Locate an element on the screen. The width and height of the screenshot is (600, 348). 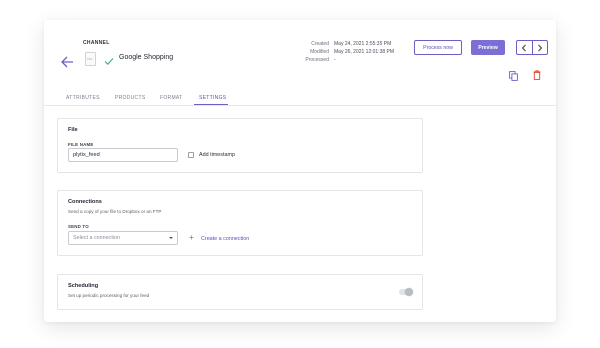
file-section: File FILE NAME plytix_feed Add timestamp is located at coordinates (240, 145).